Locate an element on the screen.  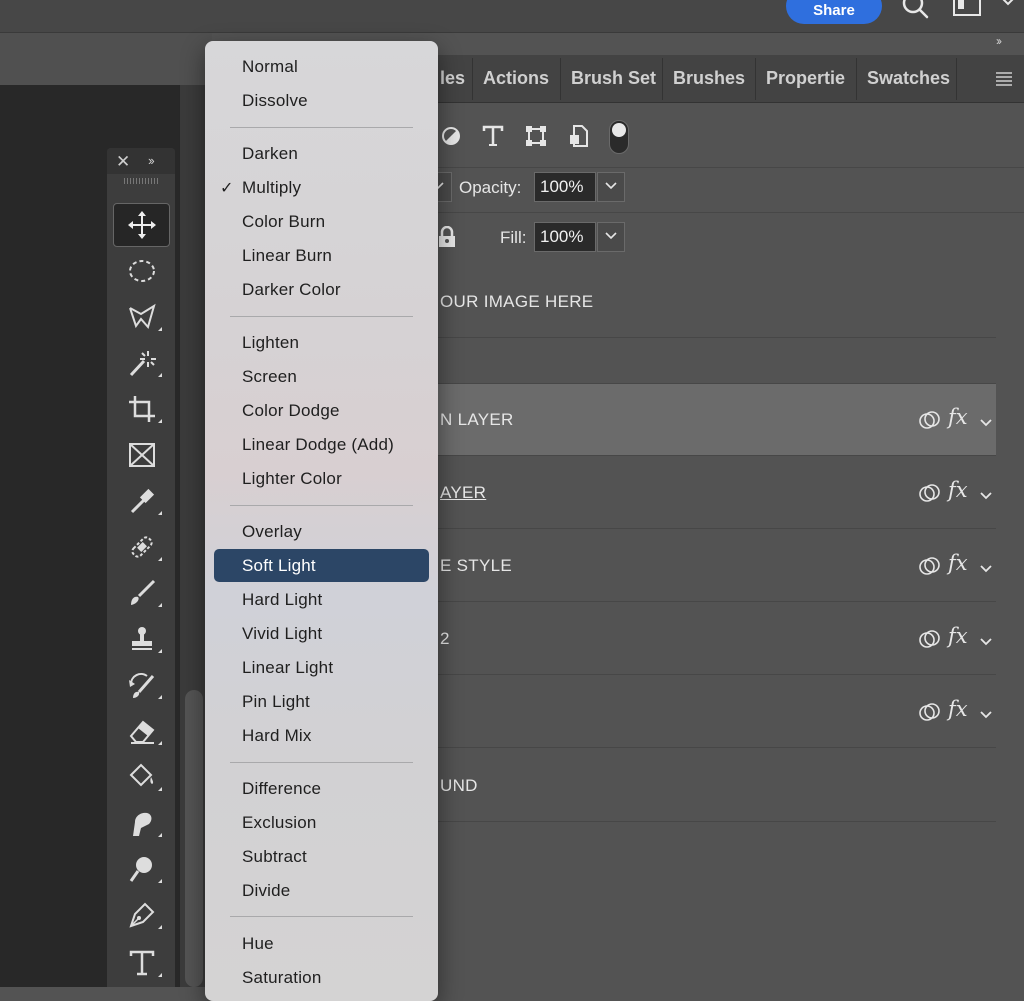
marquee-tool is located at coordinates (141, 271).